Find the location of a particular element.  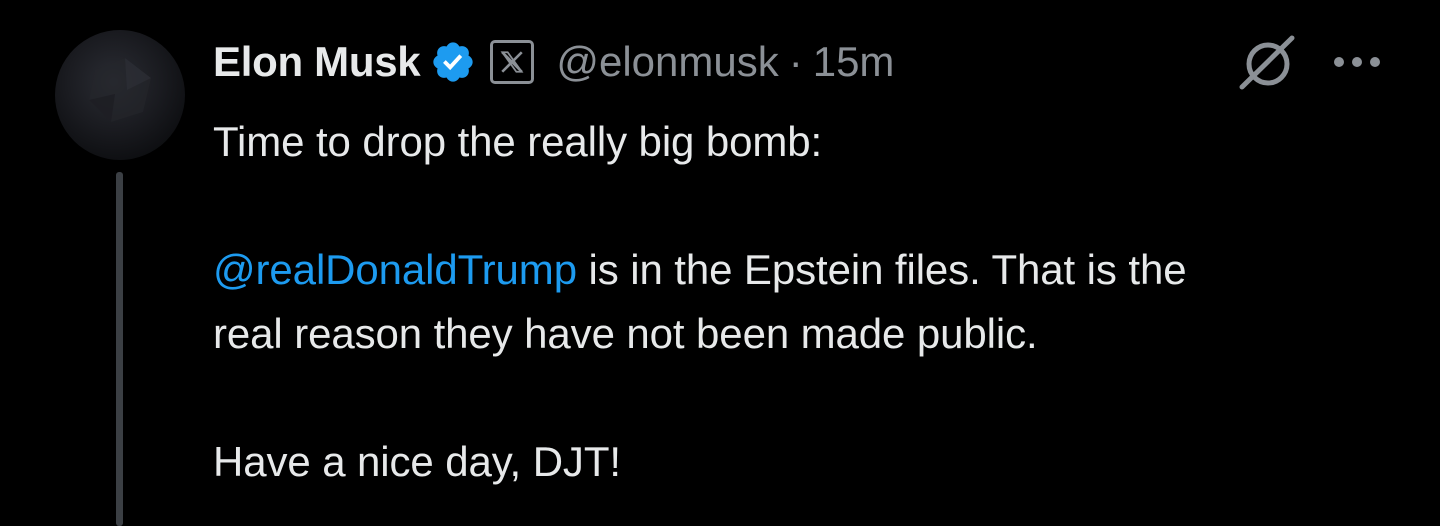

handle: @elonmusk is located at coordinates (667, 62).